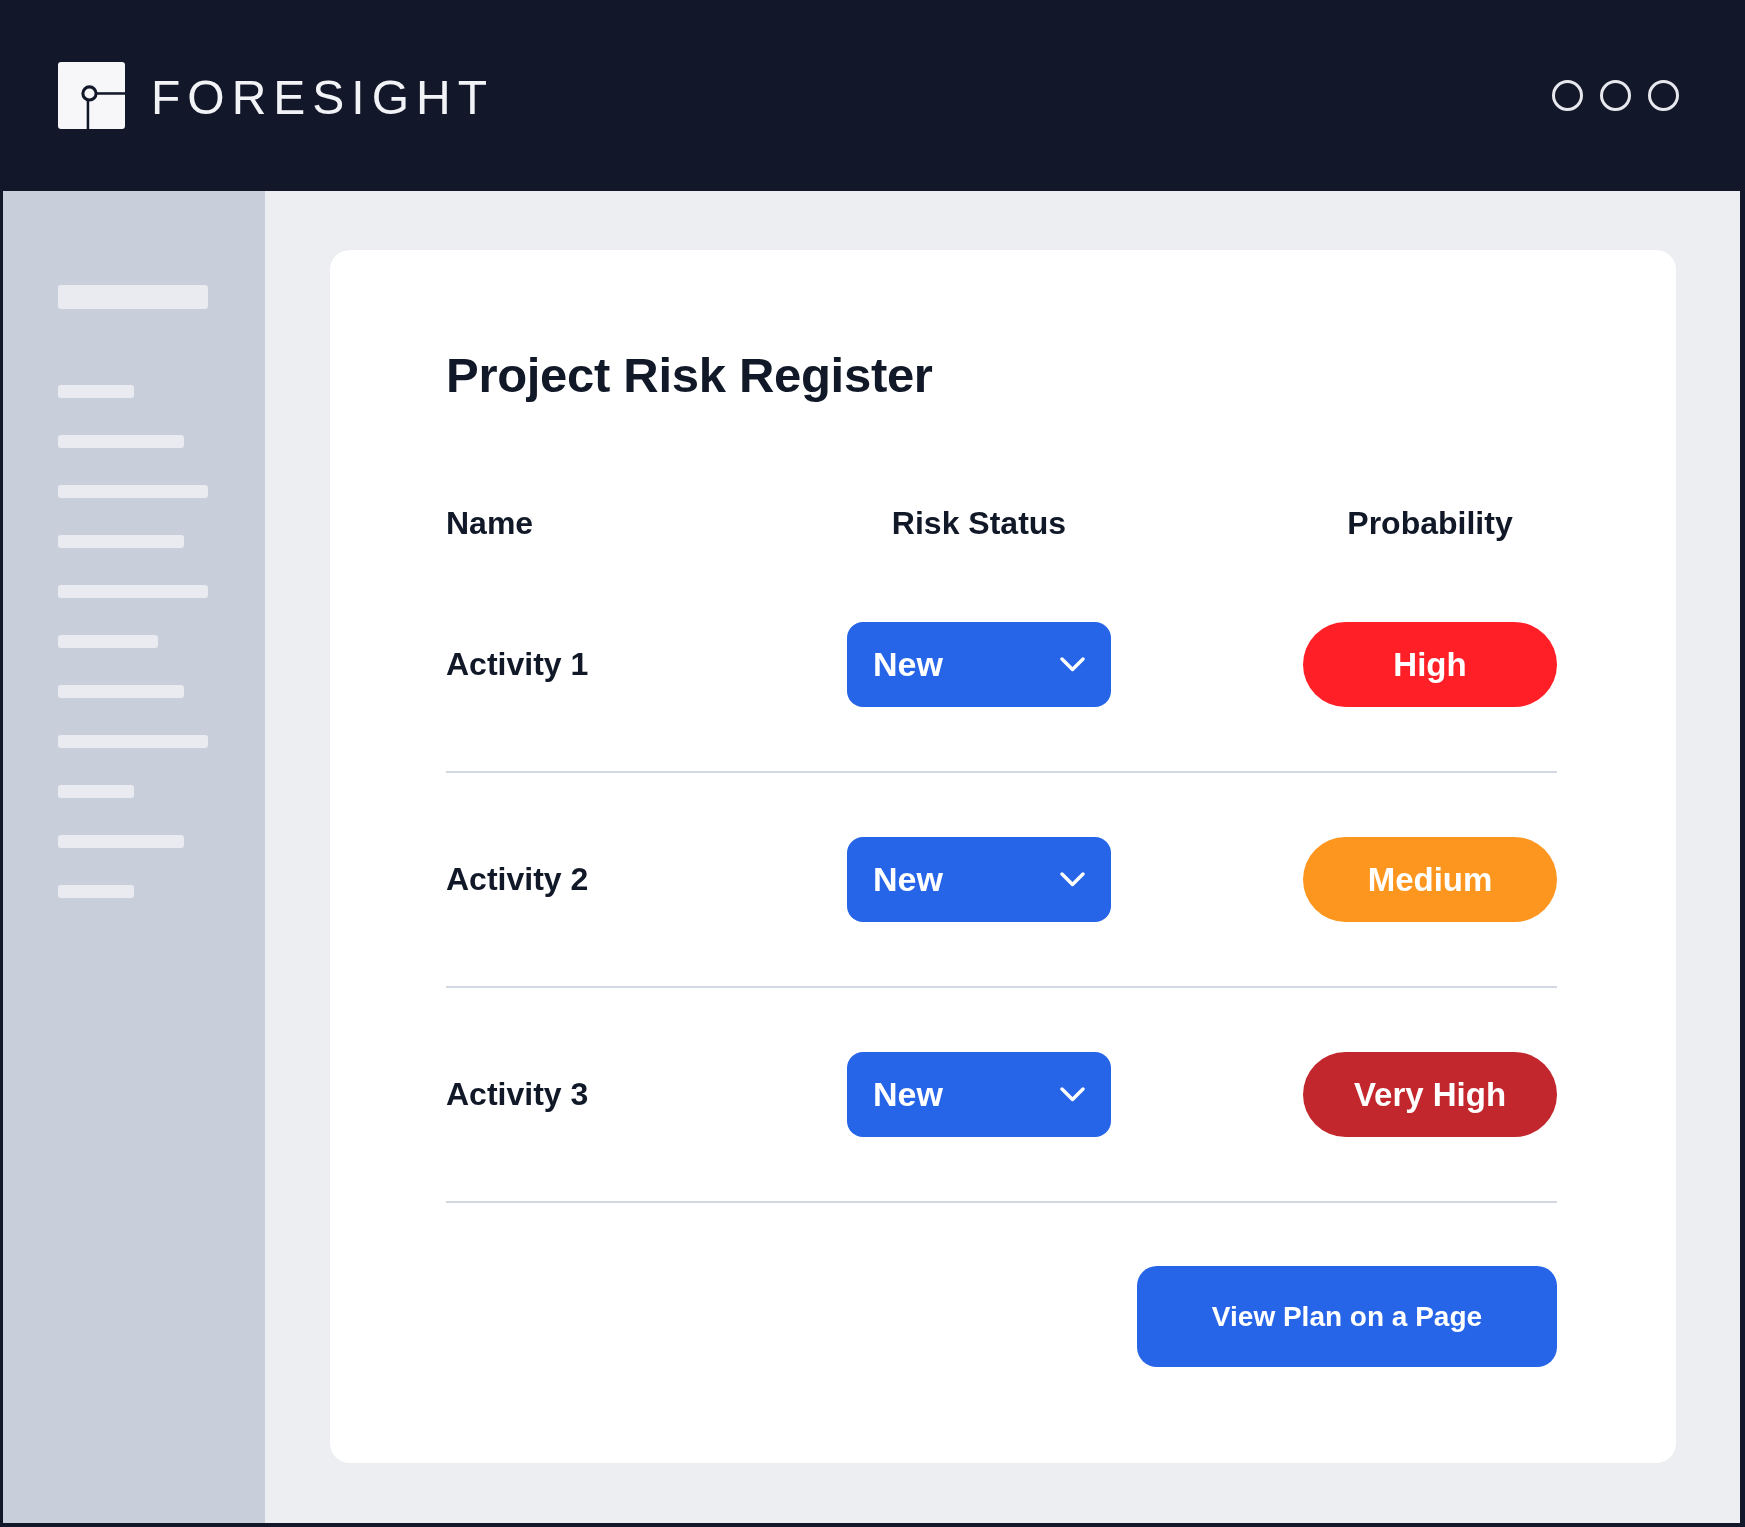  I want to click on activity-name: Activity 1, so click(518, 664).